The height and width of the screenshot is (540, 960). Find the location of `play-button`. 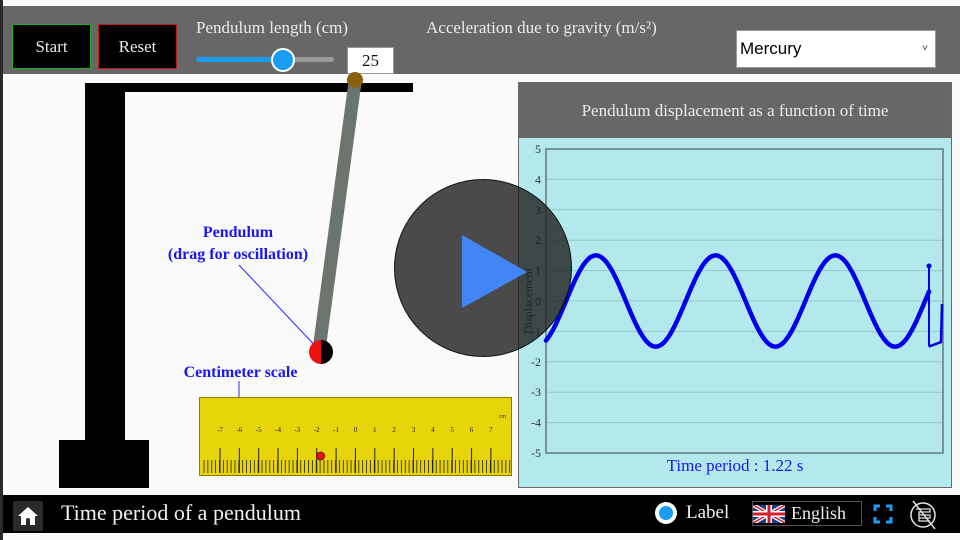

play-button is located at coordinates (483, 268).